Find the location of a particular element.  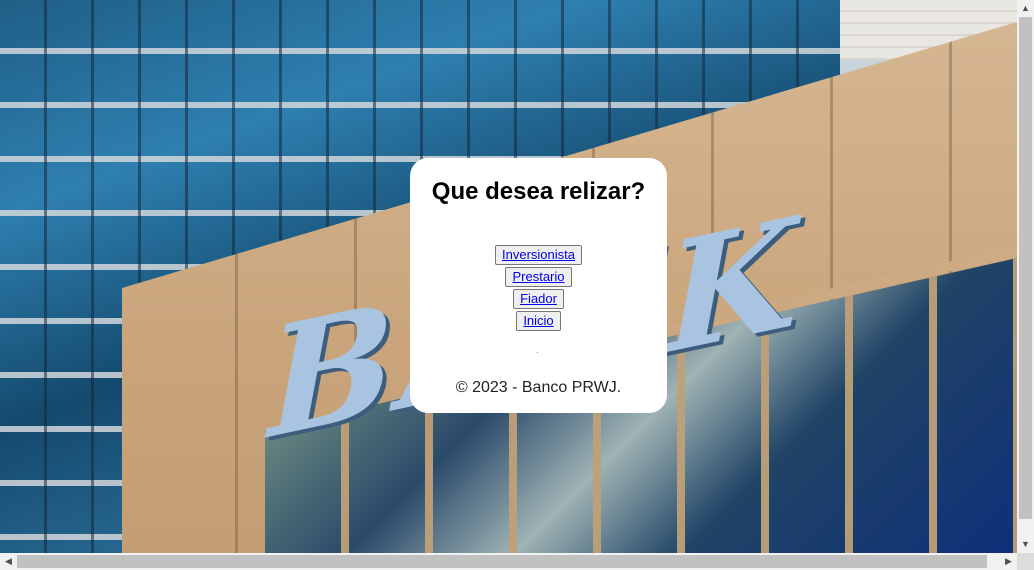

scroll-up-icon: ▲ is located at coordinates (1025, 8).